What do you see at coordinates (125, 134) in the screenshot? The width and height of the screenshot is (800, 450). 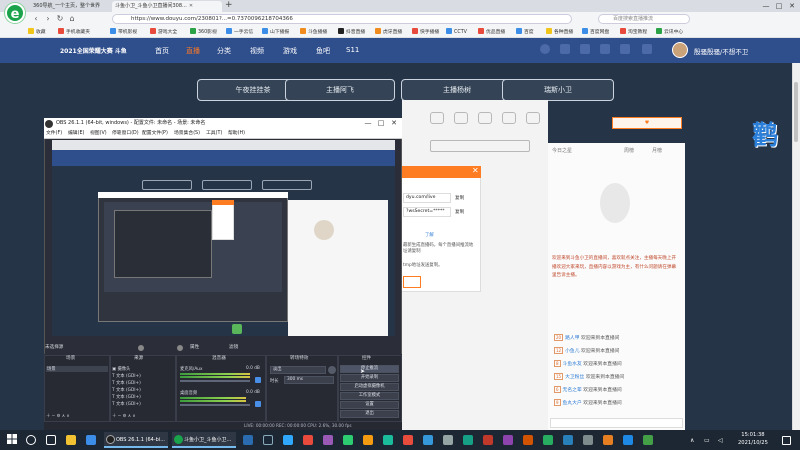 I see `menu-docks: 停靠窗口(D)` at bounding box center [125, 134].